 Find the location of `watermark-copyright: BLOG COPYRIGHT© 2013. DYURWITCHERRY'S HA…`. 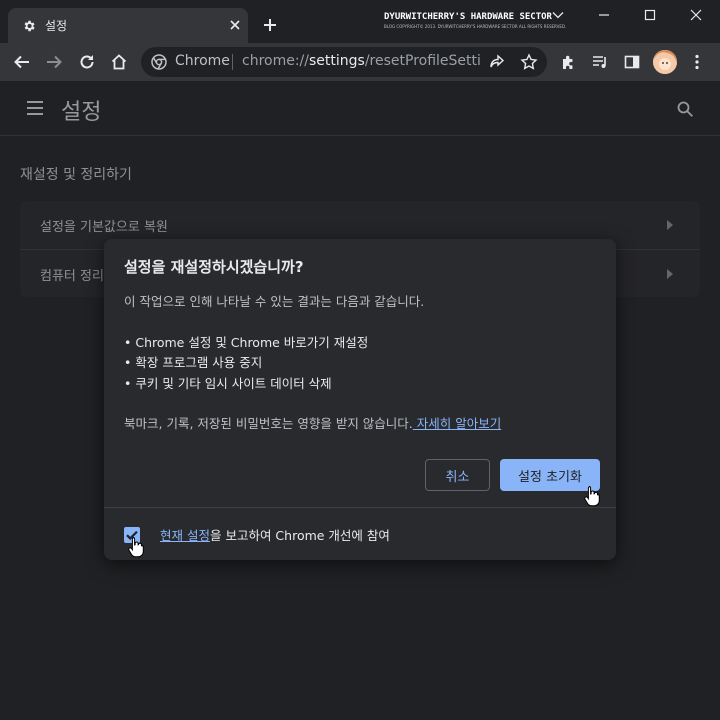

watermark-copyright: BLOG COPYRIGHT© 2013. DYURWITCHERRY'S HA… is located at coordinates (475, 26).